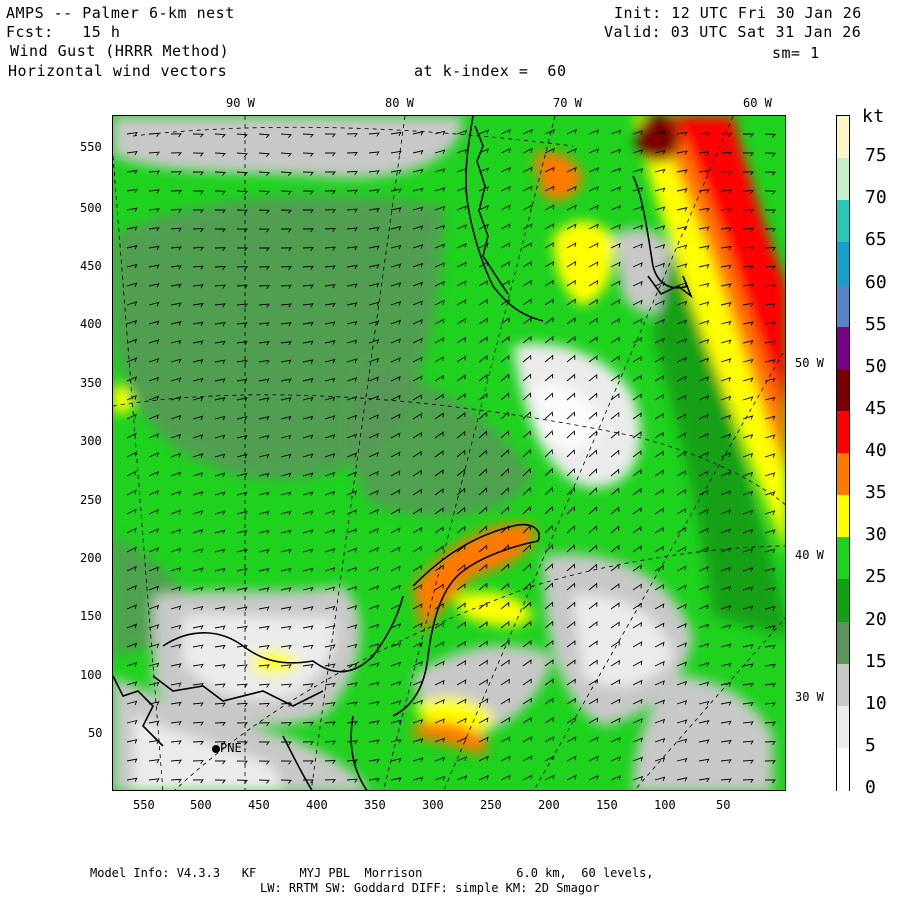  What do you see at coordinates (549, 805) in the screenshot?
I see `x-tick-200: 200` at bounding box center [549, 805].